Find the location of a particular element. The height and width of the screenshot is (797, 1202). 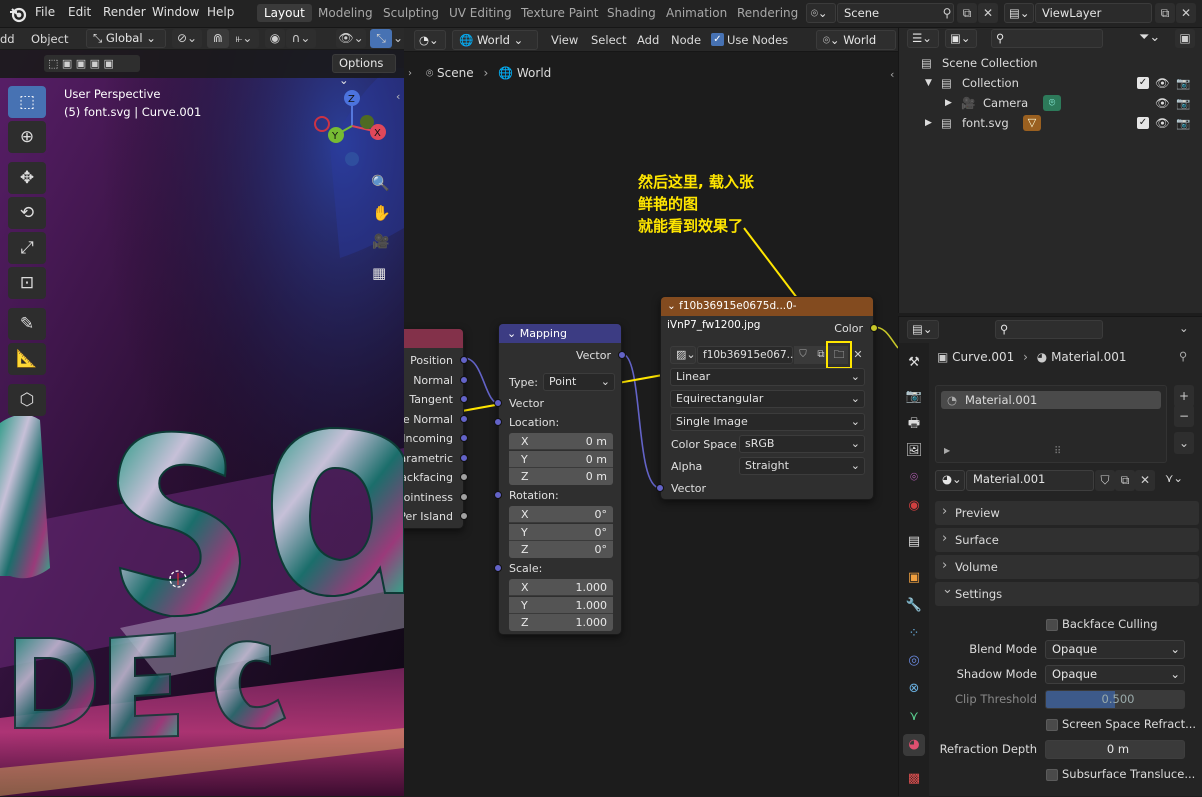

location-socket is located at coordinates (498, 422).